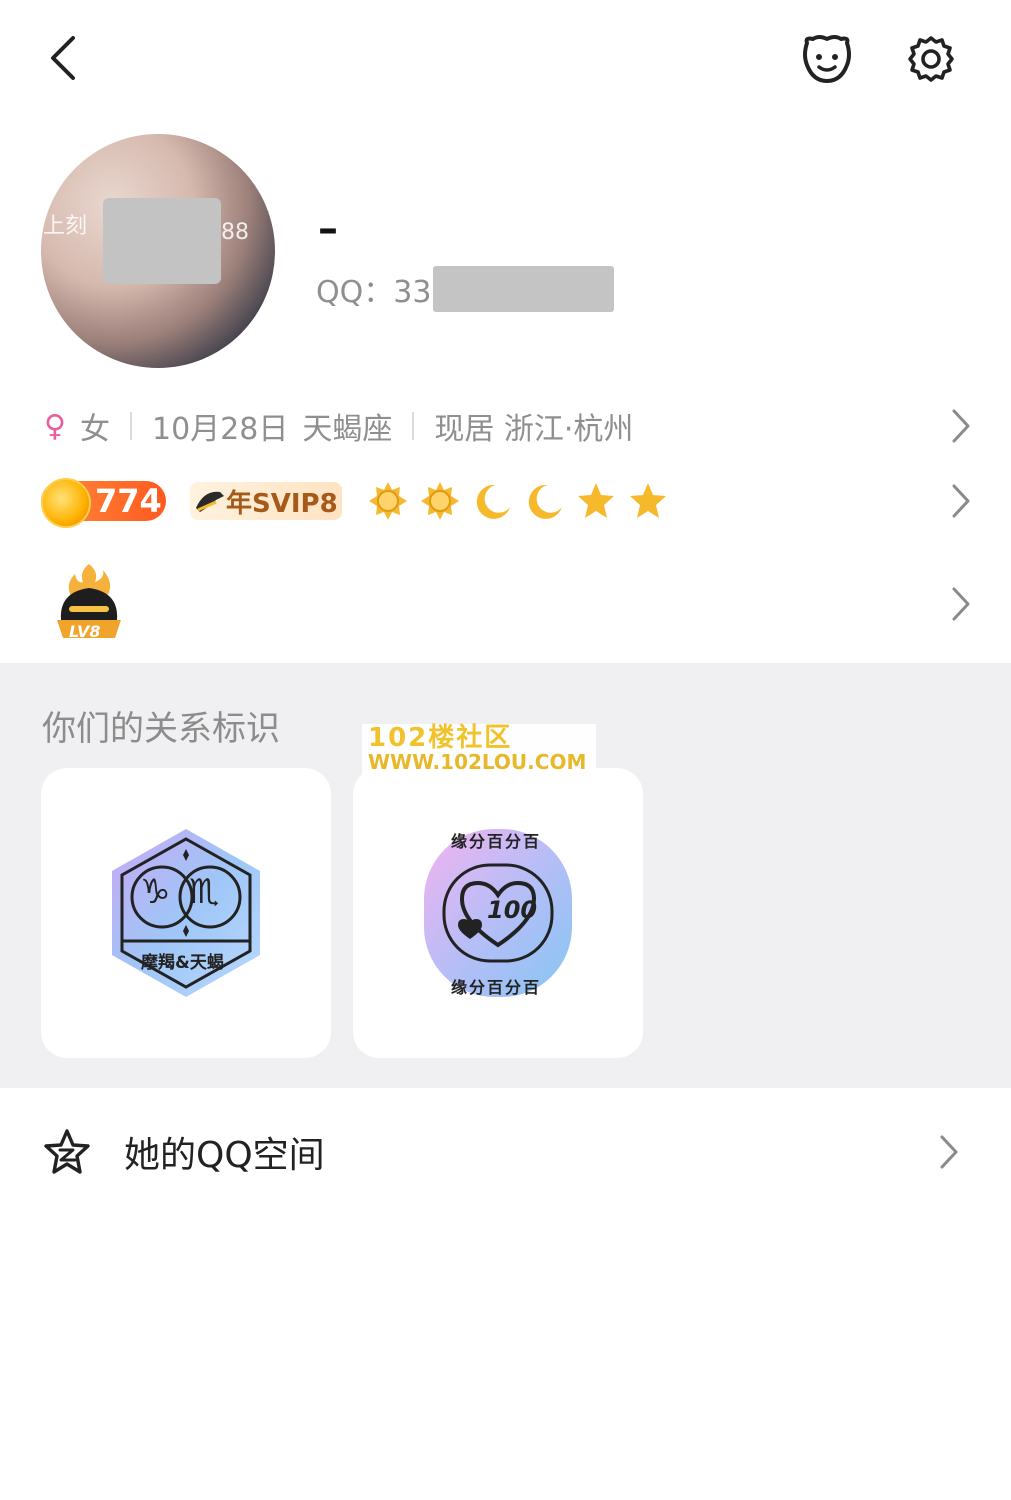 The height and width of the screenshot is (1500, 1011). Describe the element at coordinates (94, 429) in the screenshot. I see `gender-text: 女` at that location.